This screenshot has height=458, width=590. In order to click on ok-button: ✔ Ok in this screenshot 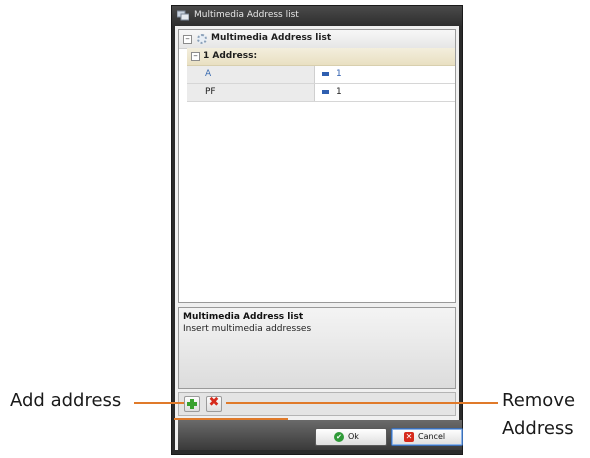, I will do `click(351, 437)`.